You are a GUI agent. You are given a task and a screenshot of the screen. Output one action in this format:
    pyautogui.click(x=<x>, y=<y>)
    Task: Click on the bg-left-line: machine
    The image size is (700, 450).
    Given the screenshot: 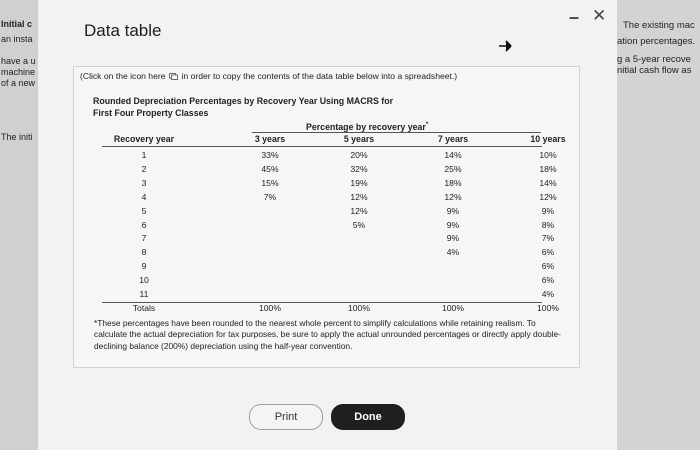 What is the action you would take?
    pyautogui.click(x=18, y=72)
    